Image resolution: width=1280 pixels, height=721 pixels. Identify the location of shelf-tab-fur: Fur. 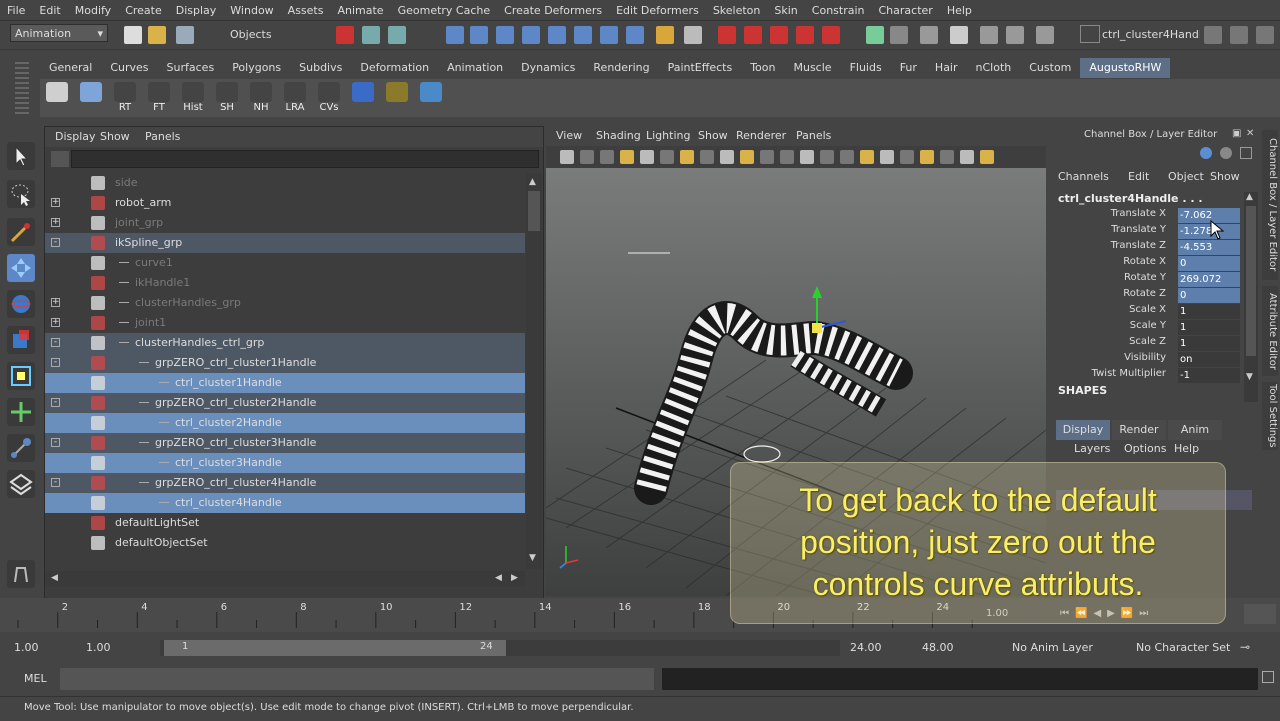
(908, 68).